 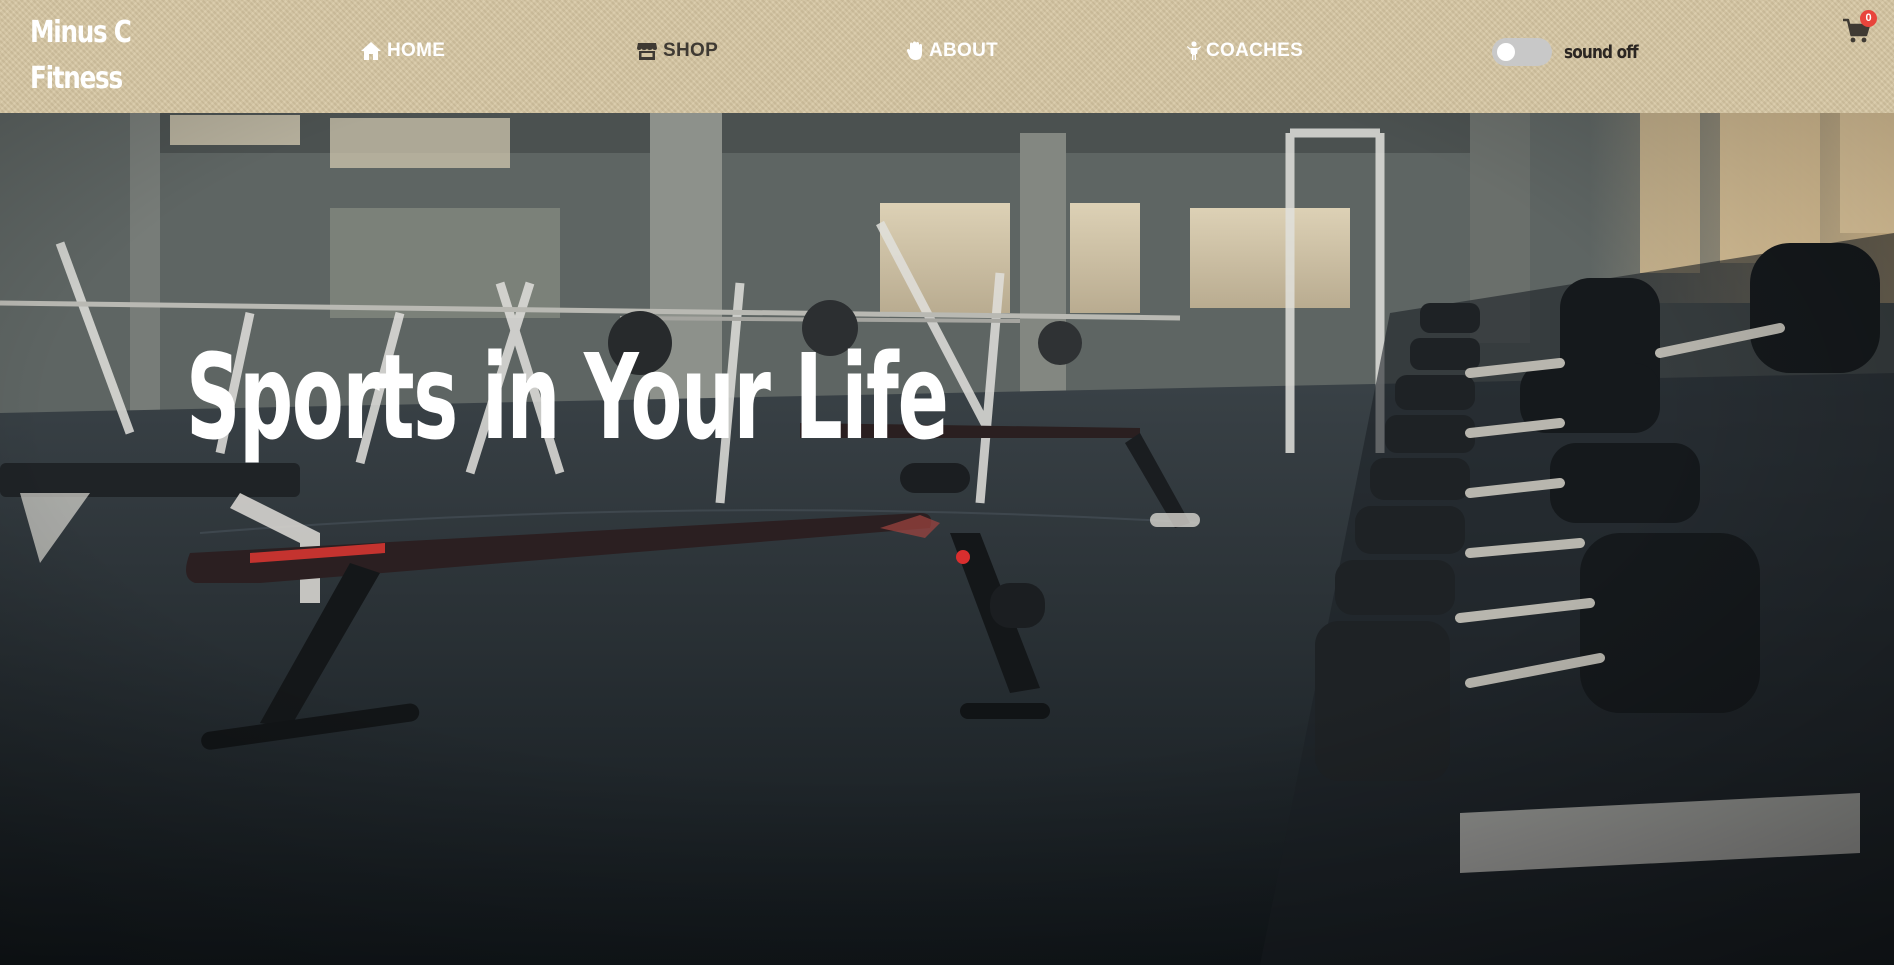 I want to click on brand-logo: Minus C Fitness, so click(x=95, y=56).